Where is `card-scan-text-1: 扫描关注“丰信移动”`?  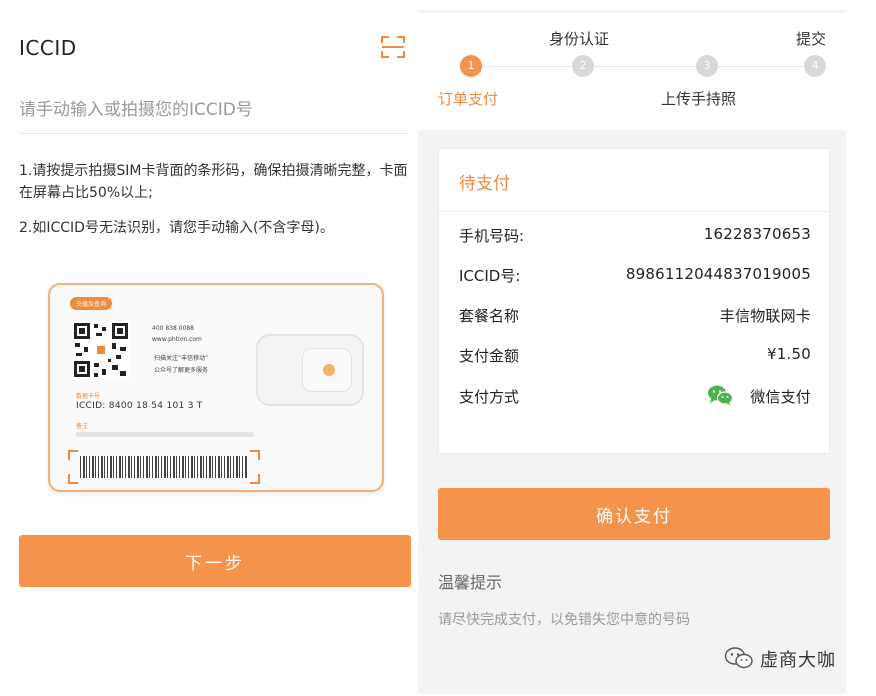
card-scan-text-1: 扫描关注“丰信移动” is located at coordinates (181, 358).